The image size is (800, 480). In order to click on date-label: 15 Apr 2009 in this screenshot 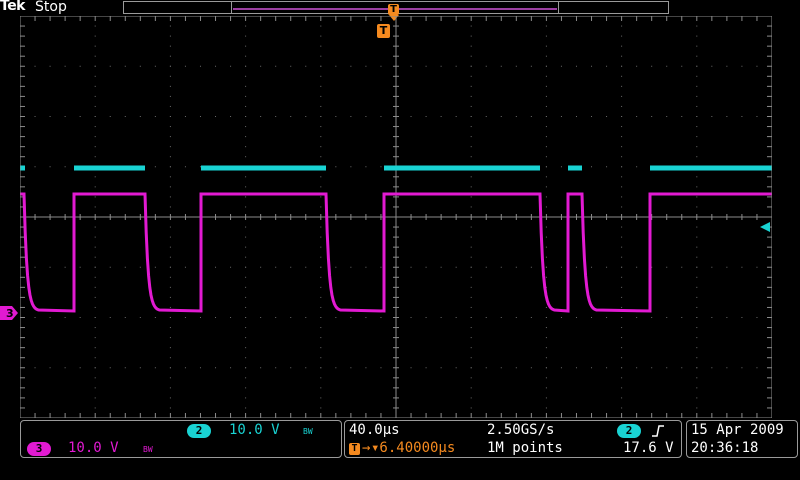, I will do `click(737, 430)`.